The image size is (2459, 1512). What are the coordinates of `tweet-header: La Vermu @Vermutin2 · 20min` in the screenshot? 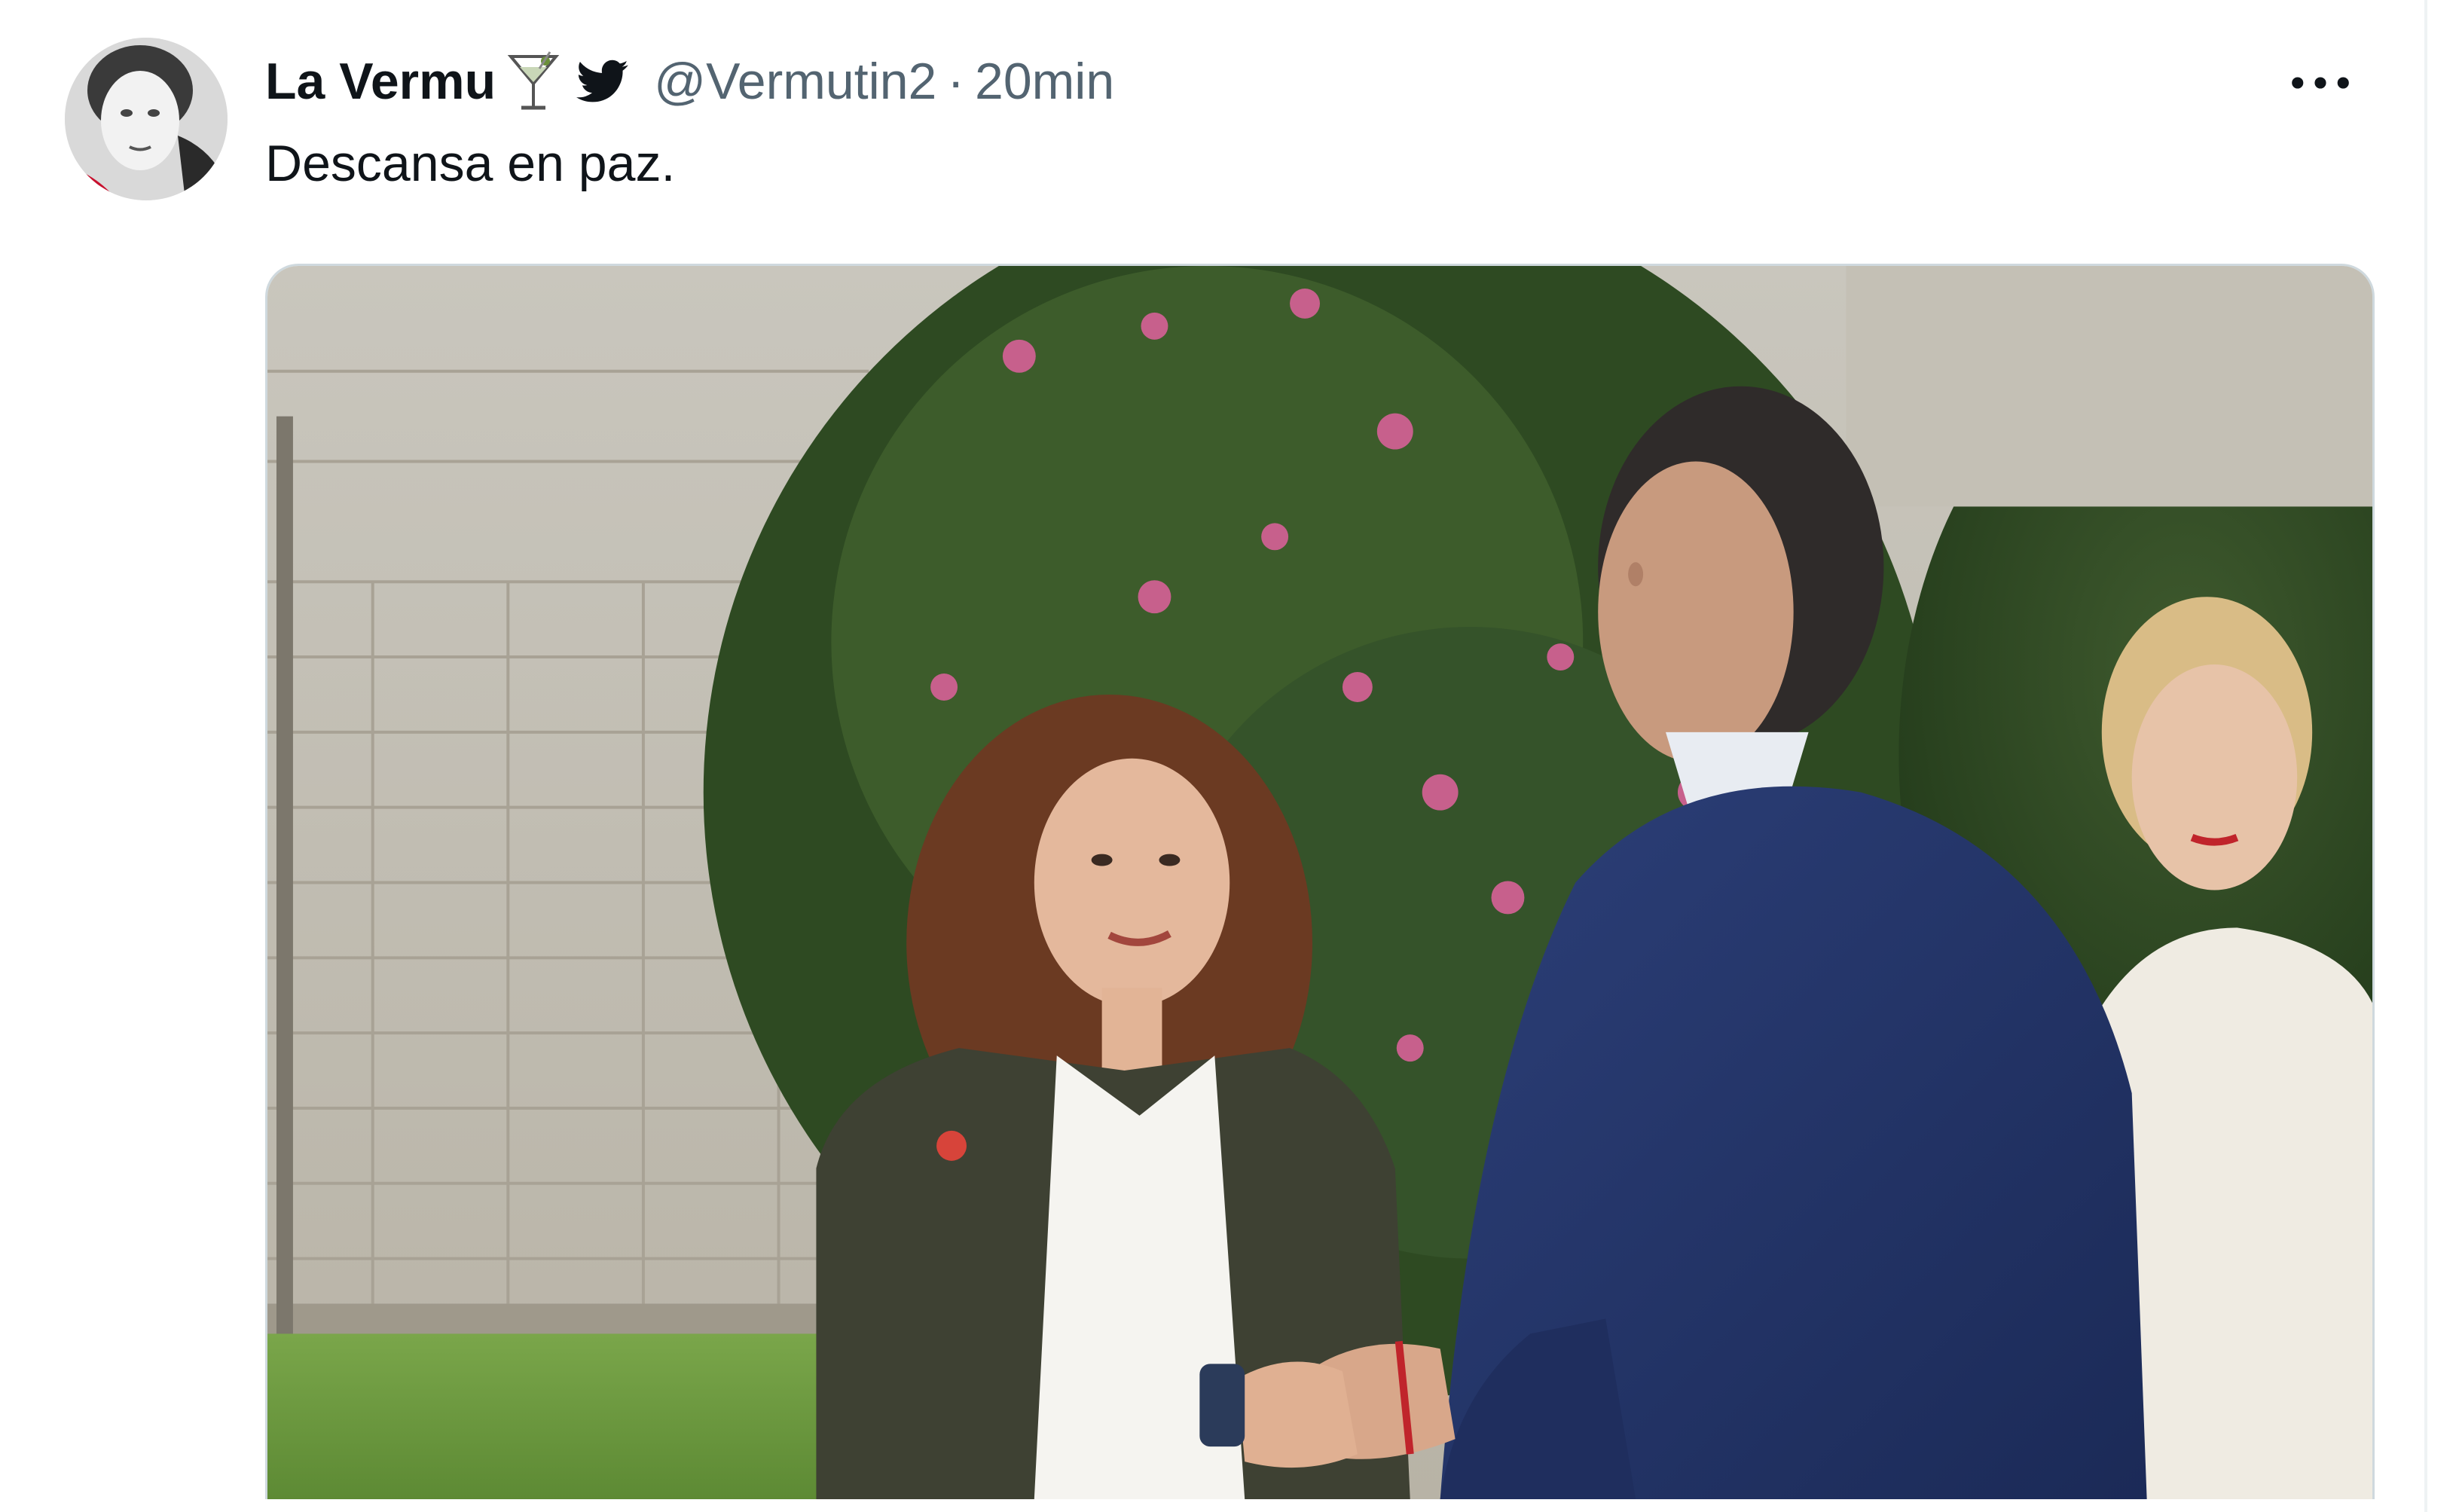 It's located at (689, 81).